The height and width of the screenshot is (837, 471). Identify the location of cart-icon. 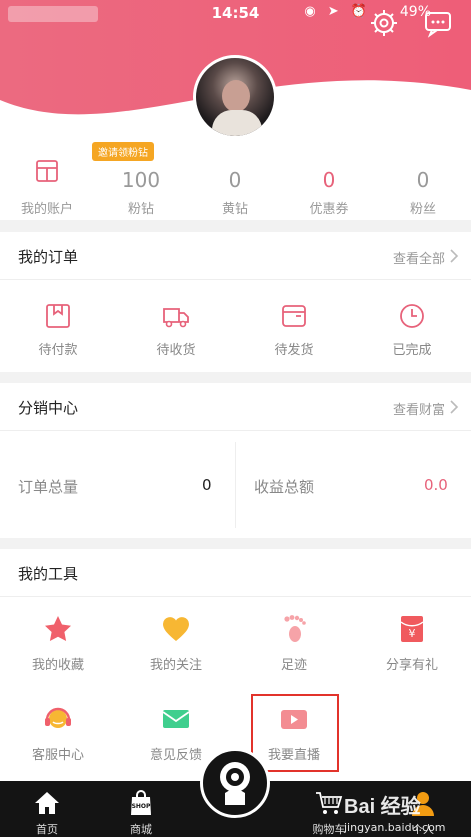
(329, 803).